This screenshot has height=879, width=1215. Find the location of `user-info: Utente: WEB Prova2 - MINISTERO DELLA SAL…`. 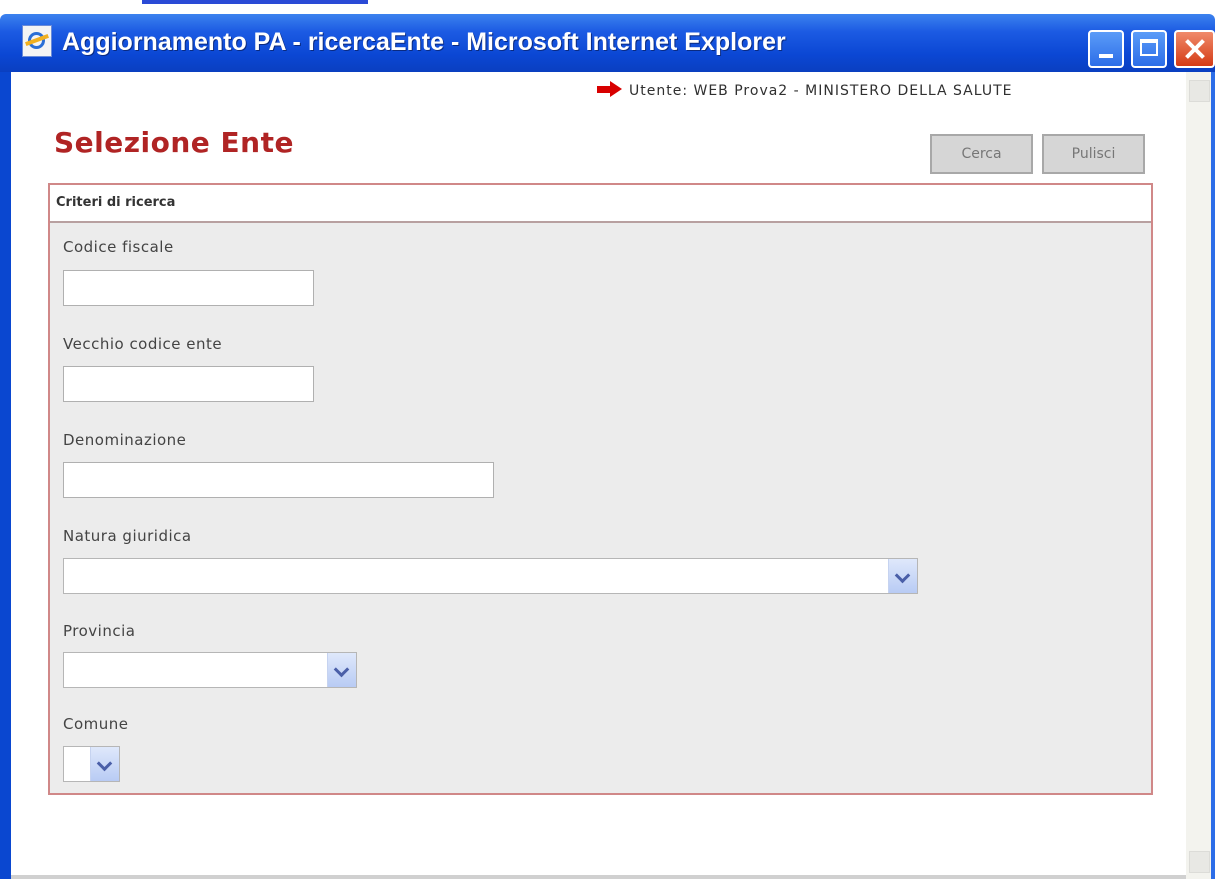

user-info: Utente: WEB Prova2 - MINISTERO DELLA SAL… is located at coordinates (805, 90).